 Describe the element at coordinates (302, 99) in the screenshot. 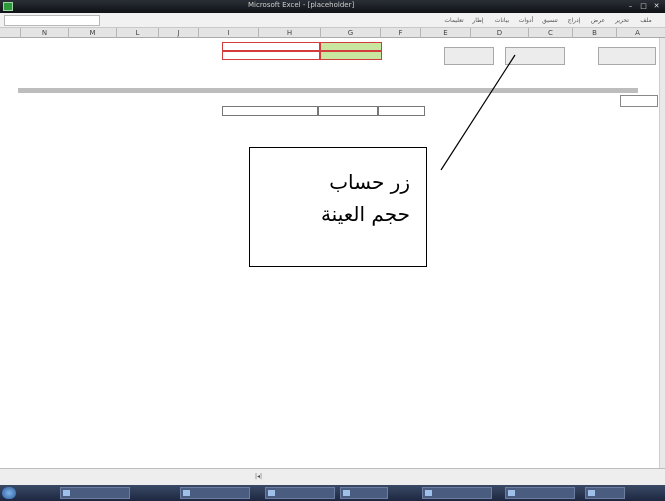

I see `data-table-title` at that location.